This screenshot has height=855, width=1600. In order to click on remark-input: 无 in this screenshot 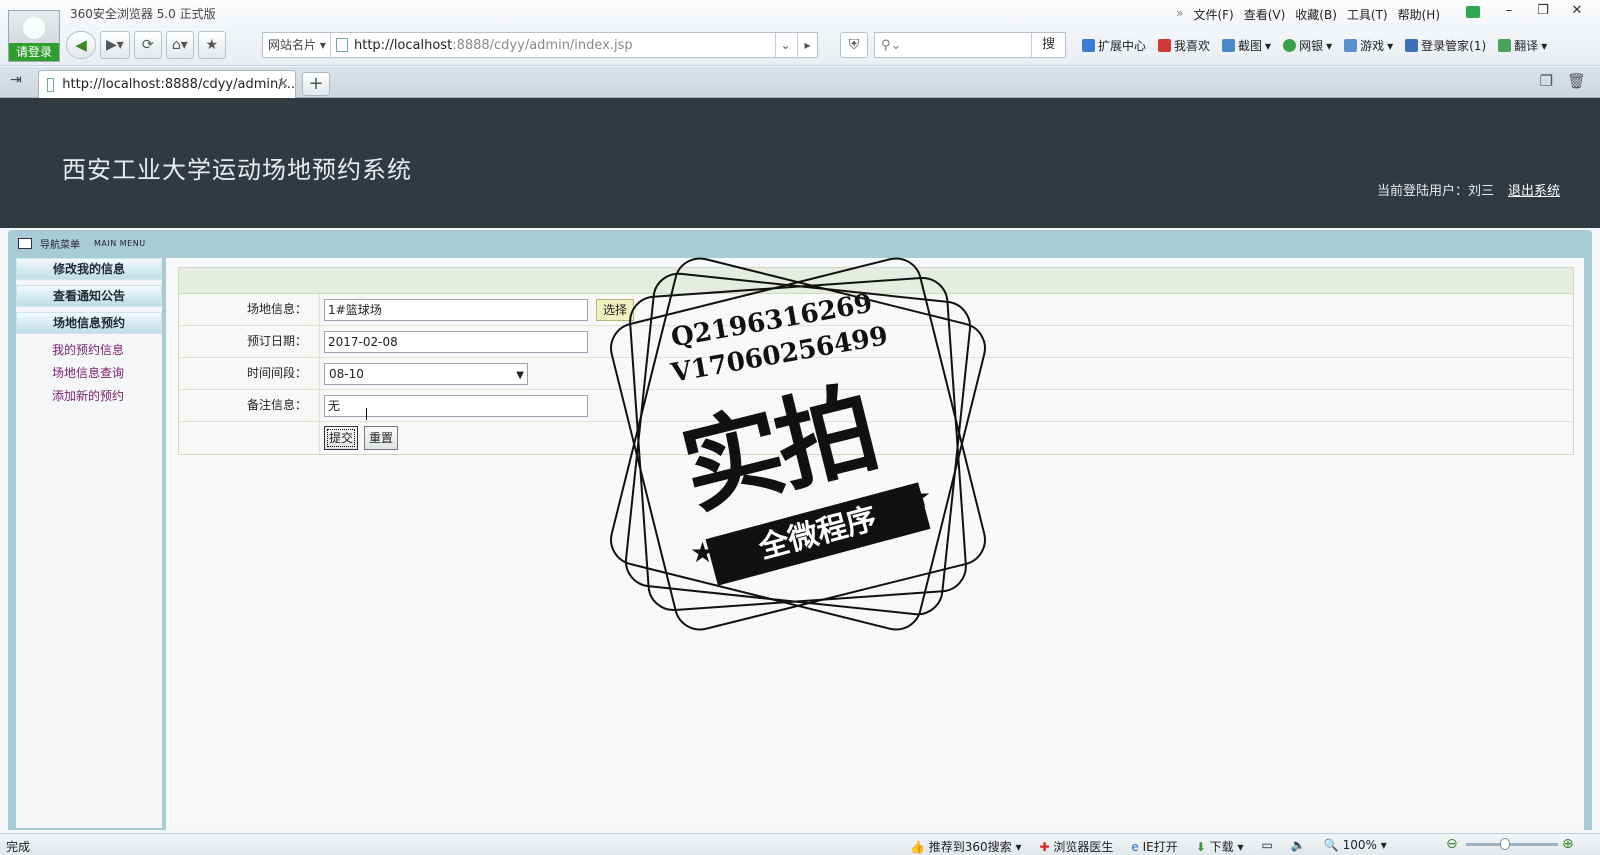, I will do `click(456, 405)`.